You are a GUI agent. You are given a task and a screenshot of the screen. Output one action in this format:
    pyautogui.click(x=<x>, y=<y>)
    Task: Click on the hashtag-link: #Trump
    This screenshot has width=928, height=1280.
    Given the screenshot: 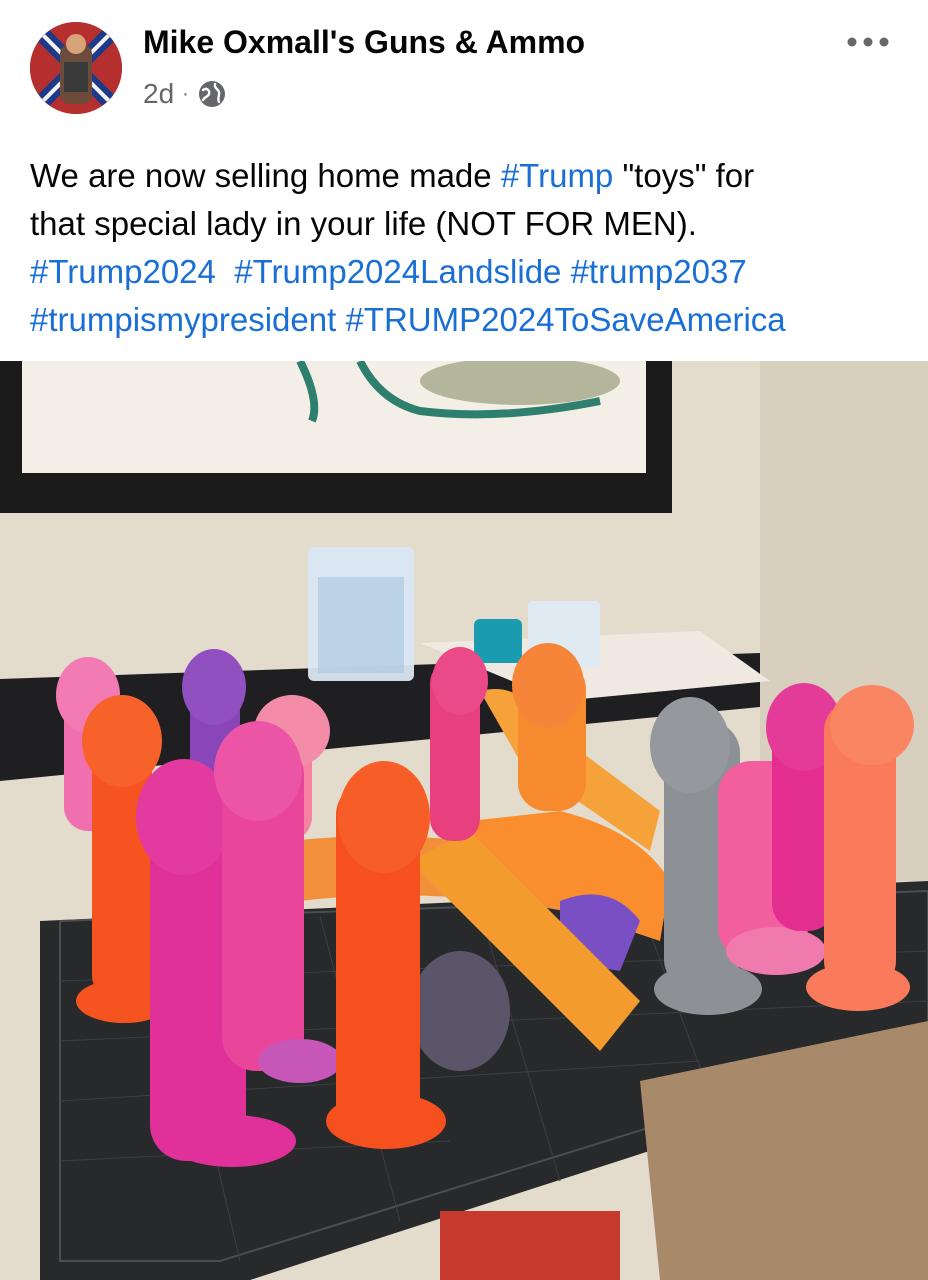 What is the action you would take?
    pyautogui.click(x=557, y=175)
    